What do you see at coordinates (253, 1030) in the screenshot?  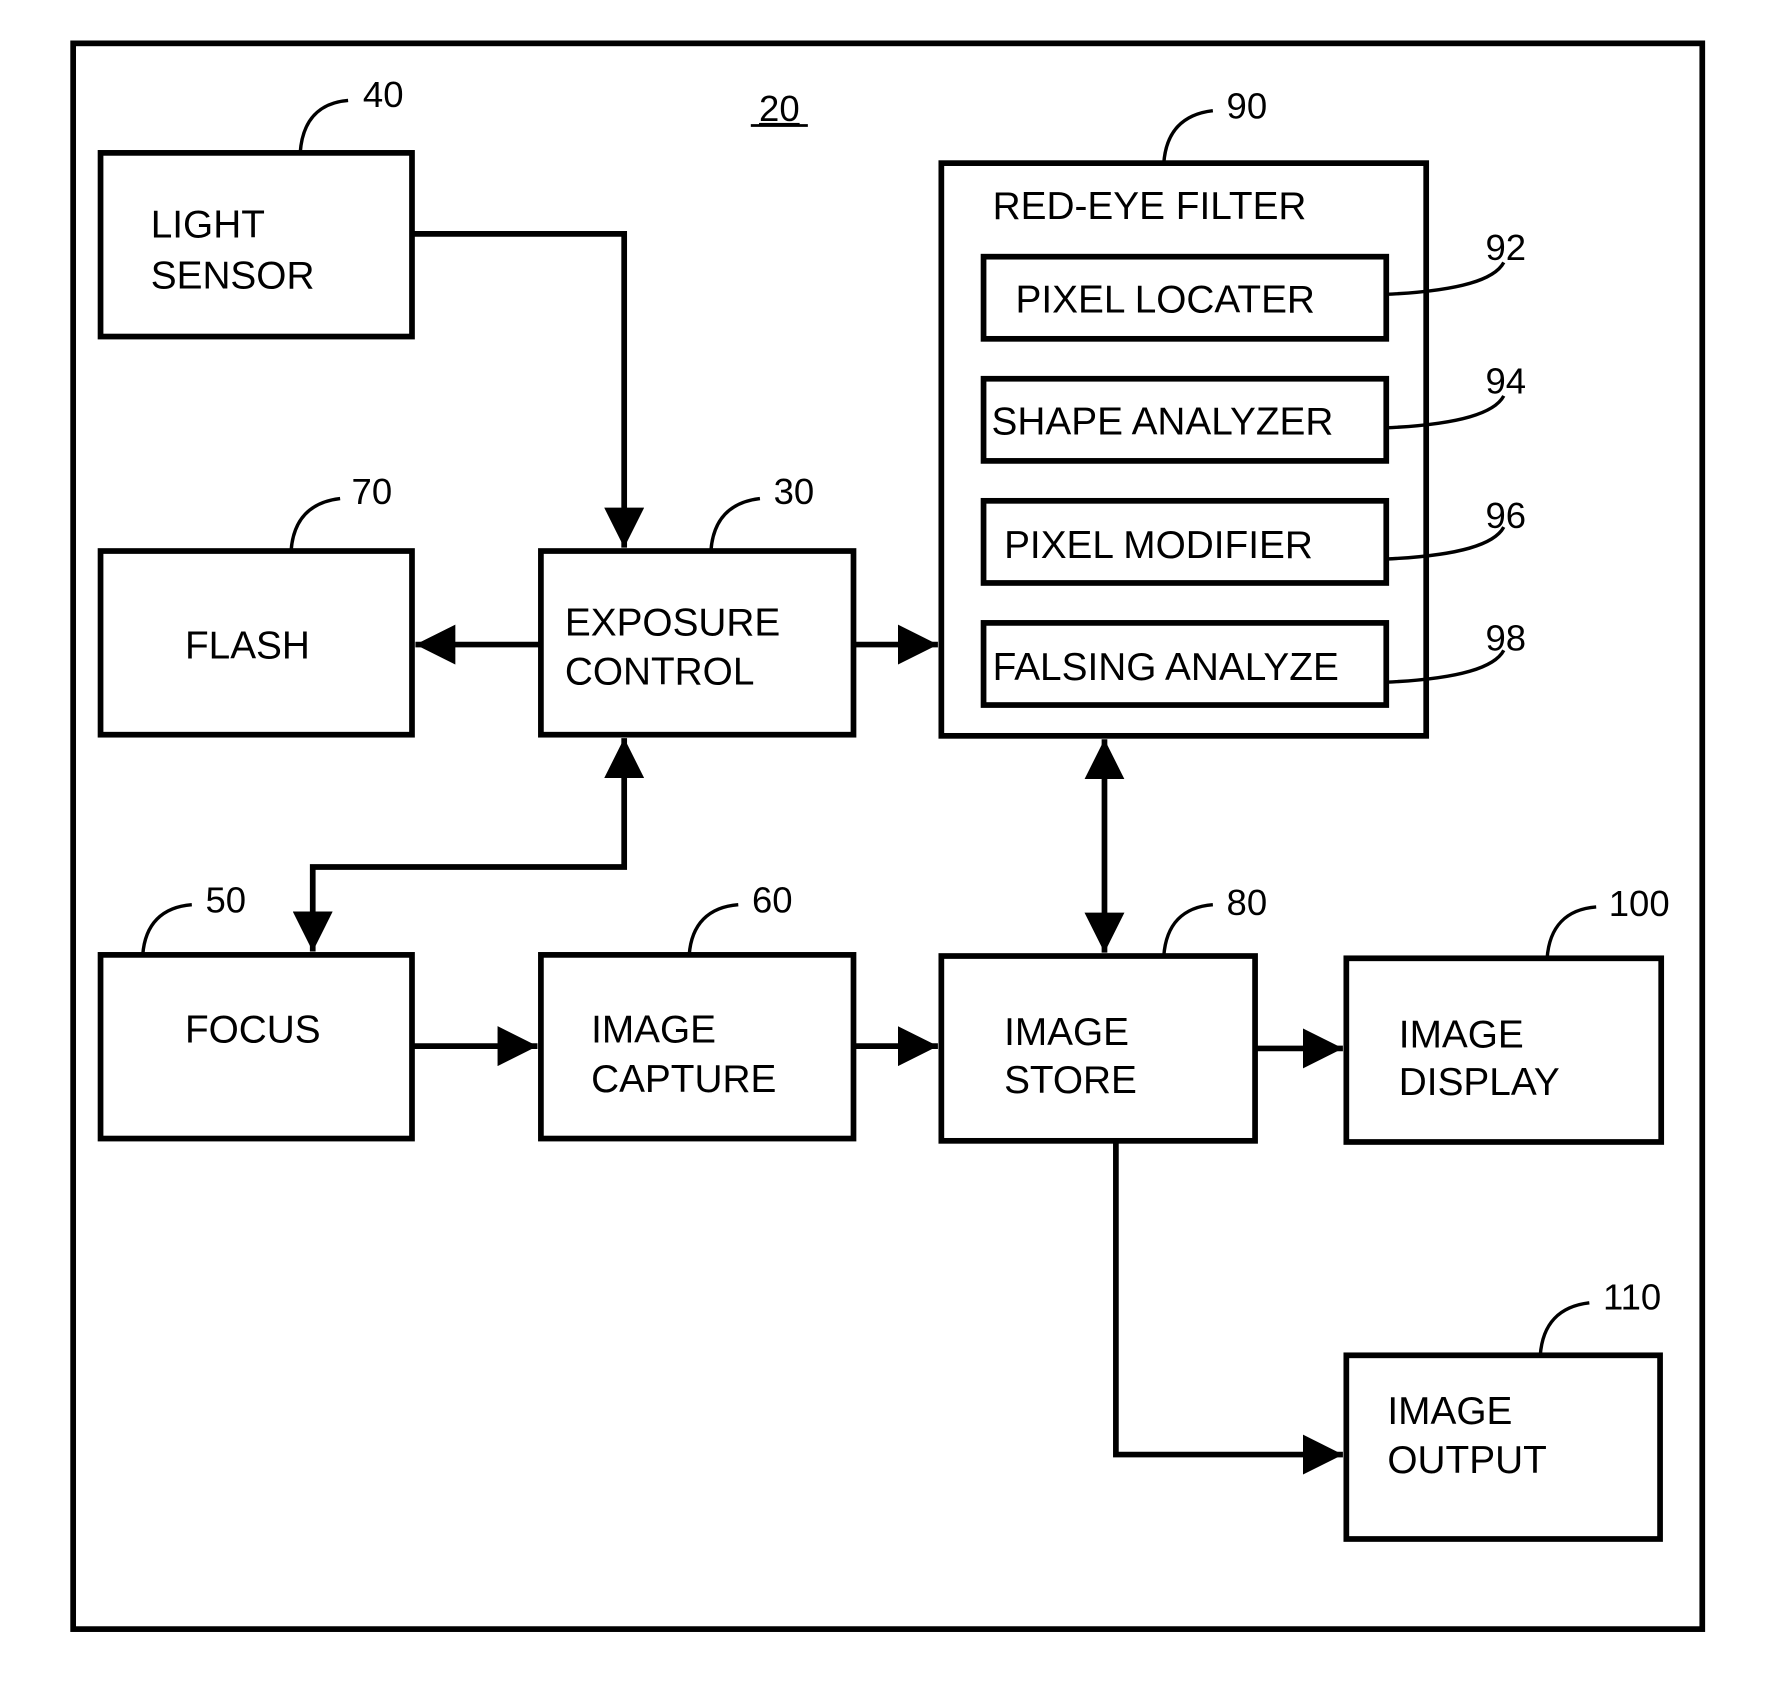 I see `focus-label: FOCUS` at bounding box center [253, 1030].